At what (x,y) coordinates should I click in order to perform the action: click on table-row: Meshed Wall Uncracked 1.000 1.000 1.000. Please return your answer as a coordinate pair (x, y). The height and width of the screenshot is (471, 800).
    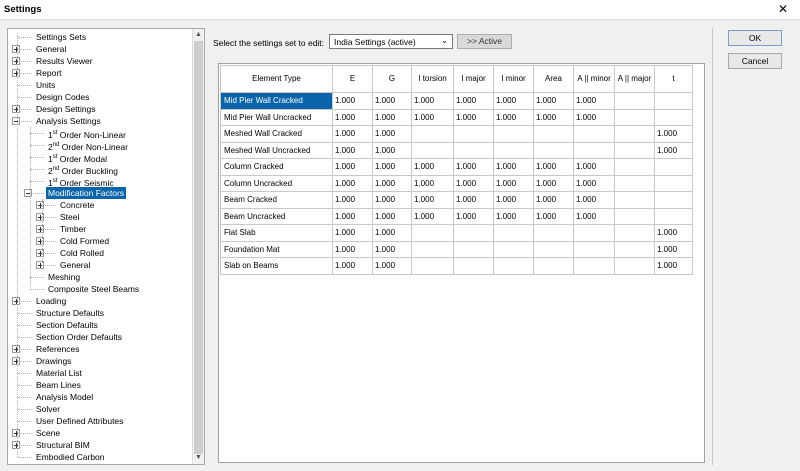
    Looking at the image, I should click on (456, 150).